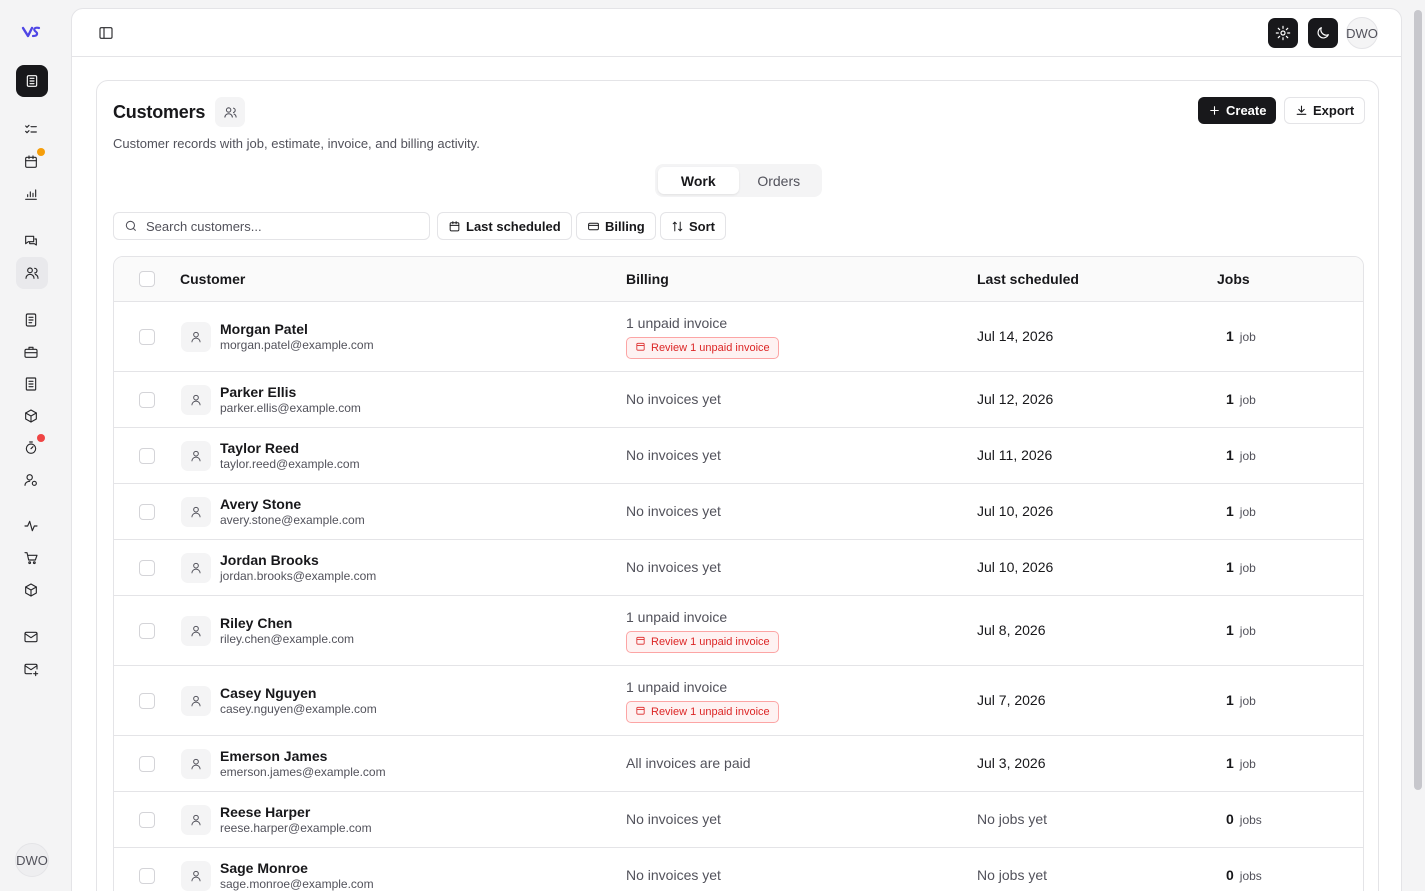 The height and width of the screenshot is (891, 1425). What do you see at coordinates (290, 408) in the screenshot?
I see `customer-email: parker.ellis@example.com` at bounding box center [290, 408].